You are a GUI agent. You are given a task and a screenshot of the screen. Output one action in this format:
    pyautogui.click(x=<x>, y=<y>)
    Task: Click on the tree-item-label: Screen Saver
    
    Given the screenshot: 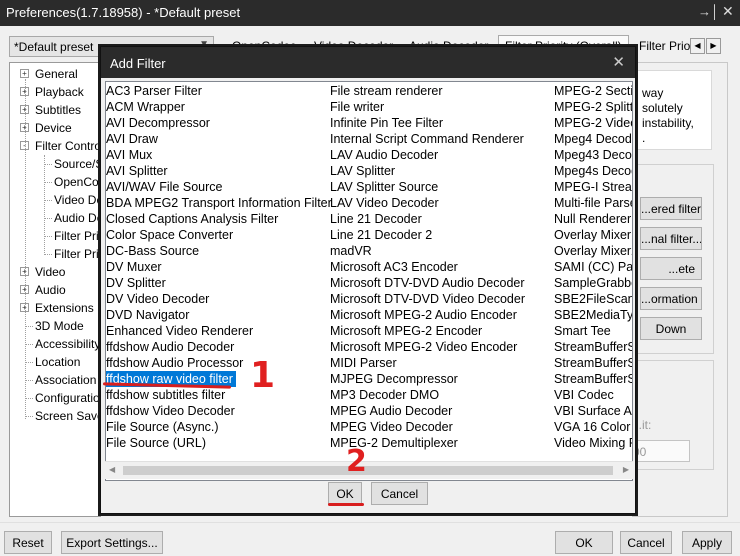 What is the action you would take?
    pyautogui.click(x=68, y=416)
    